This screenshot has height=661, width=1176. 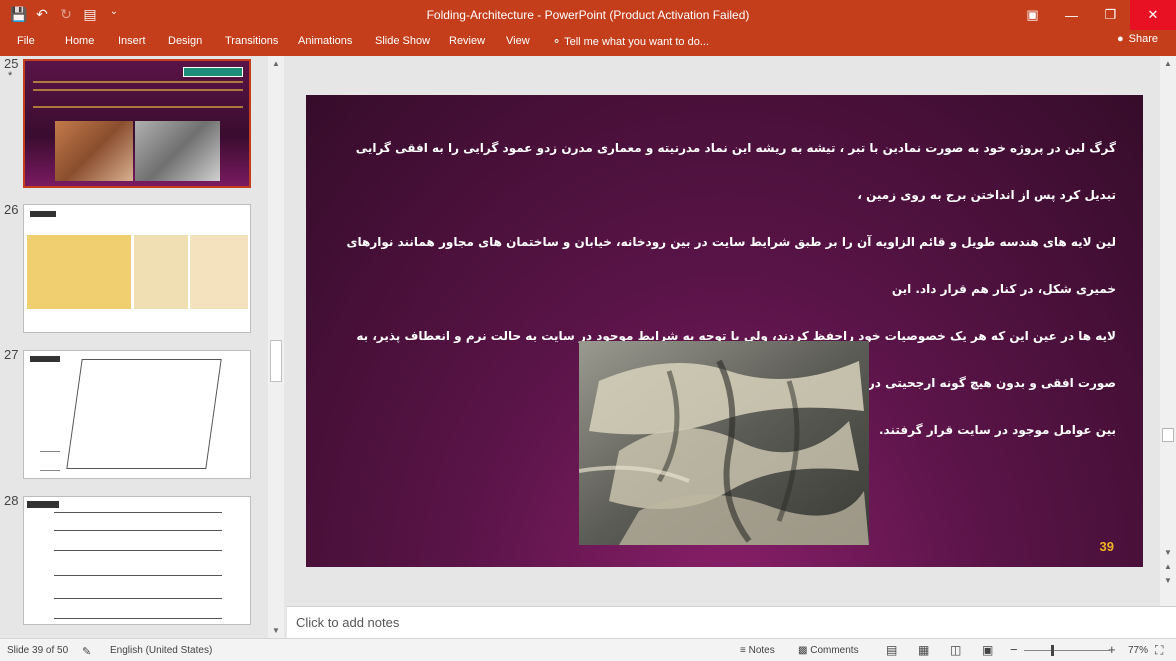 I want to click on zoom-slider-knob, so click(x=1052, y=650).